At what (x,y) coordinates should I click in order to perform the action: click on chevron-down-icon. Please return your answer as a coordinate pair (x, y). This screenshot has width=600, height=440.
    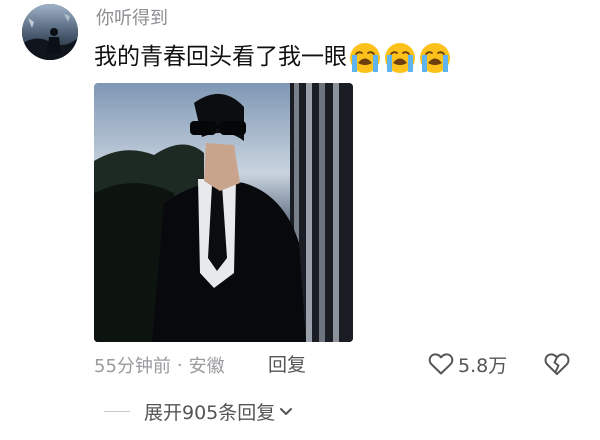
    Looking at the image, I should click on (286, 411).